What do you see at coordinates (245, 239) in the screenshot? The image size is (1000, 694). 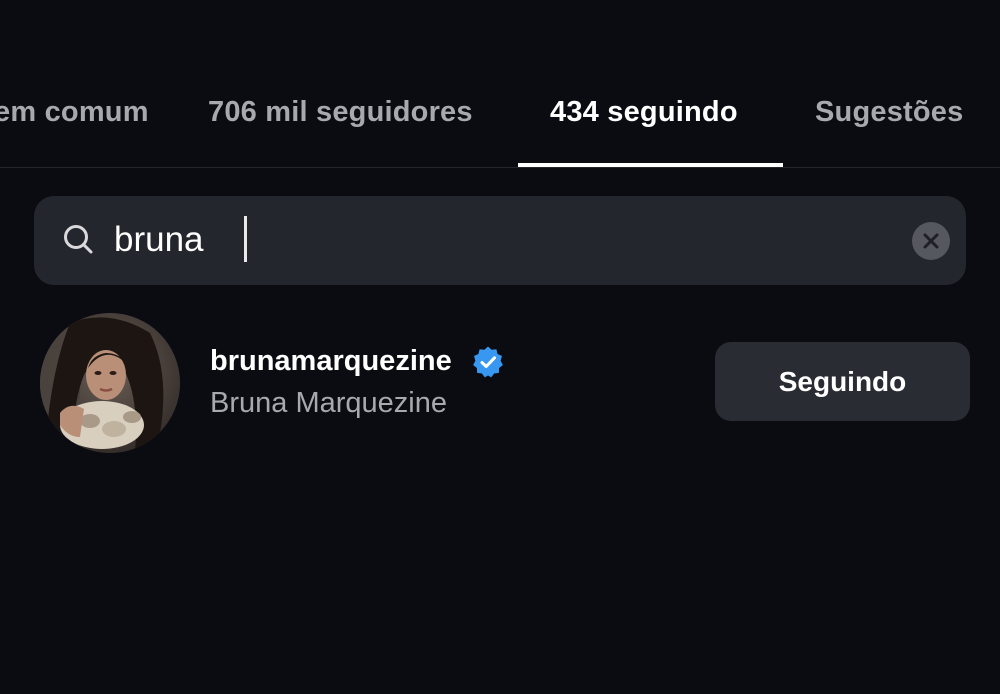 I see `text-cursor` at bounding box center [245, 239].